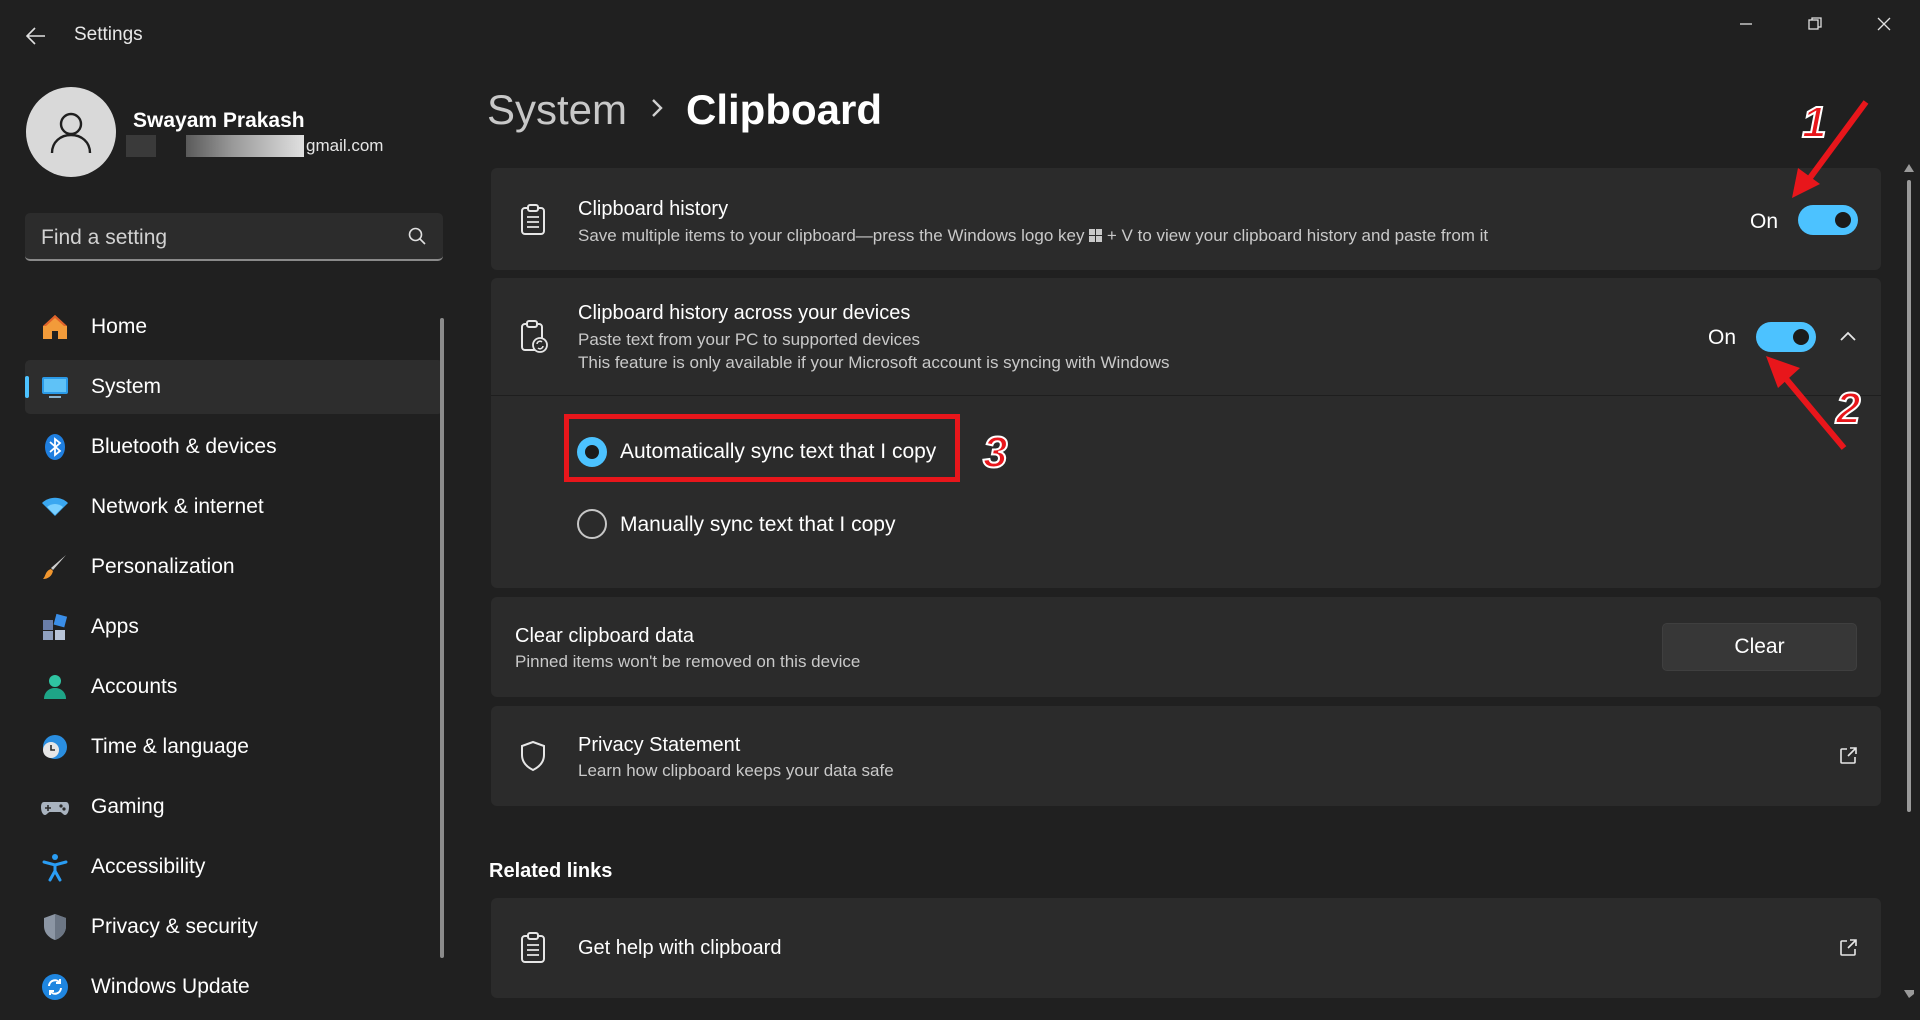 This screenshot has width=1920, height=1020. I want to click on radio-manual-sync, so click(592, 524).